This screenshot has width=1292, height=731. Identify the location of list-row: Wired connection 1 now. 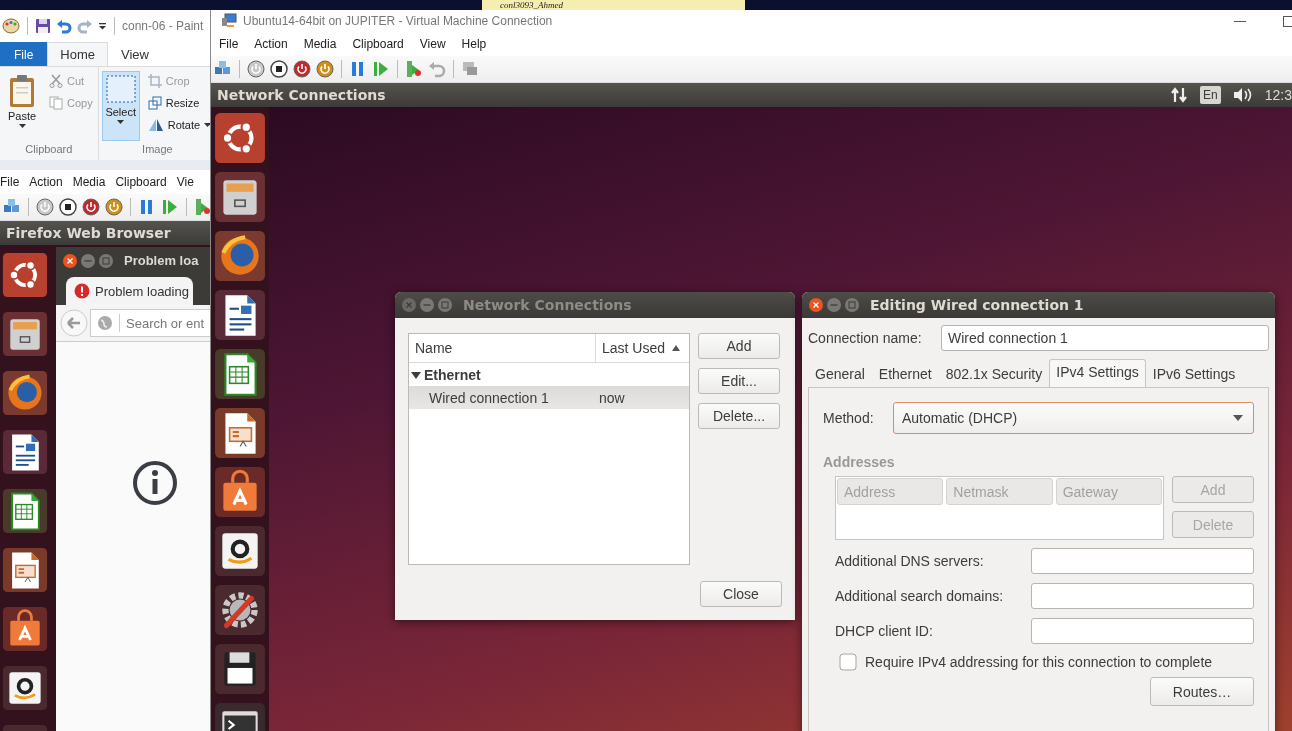
(549, 397).